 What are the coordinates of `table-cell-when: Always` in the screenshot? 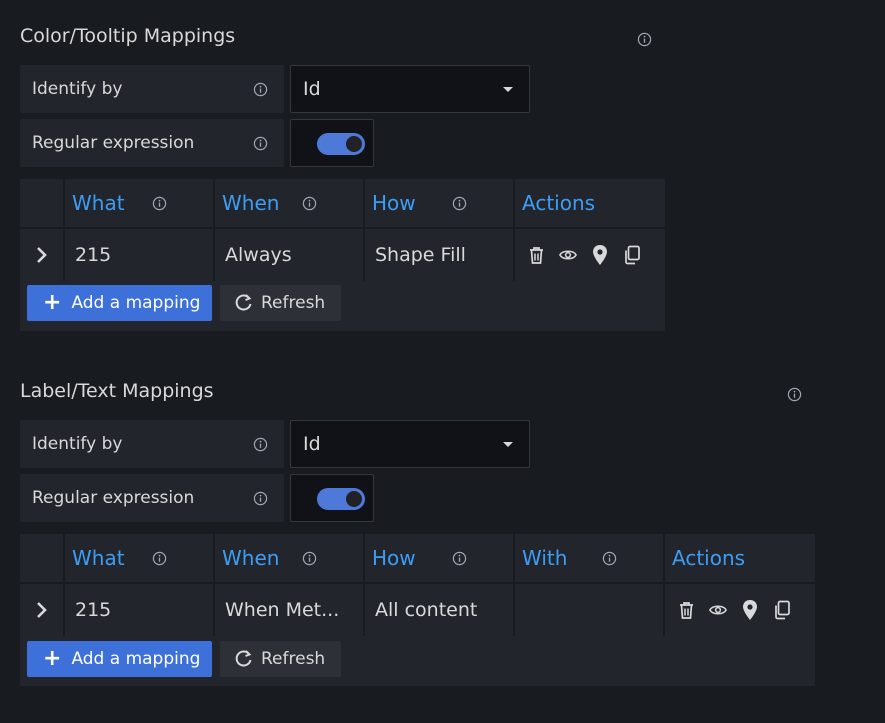 It's located at (290, 255).